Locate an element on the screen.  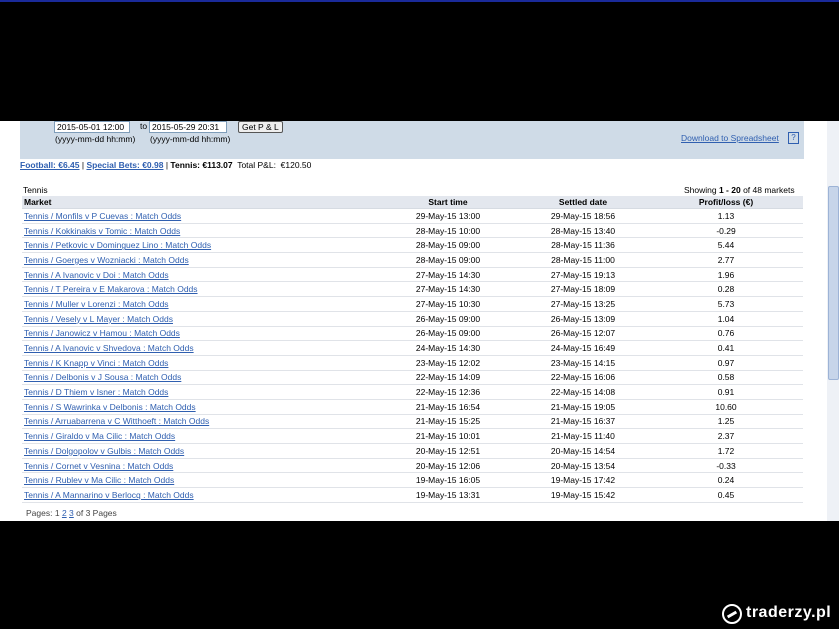
market-cell: Tennis / Vesely v L Mayer : Match Odds is located at coordinates (200, 319).